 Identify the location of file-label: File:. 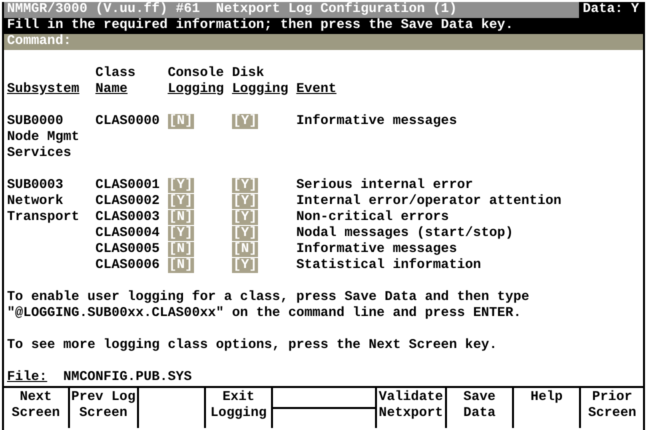
(27, 378).